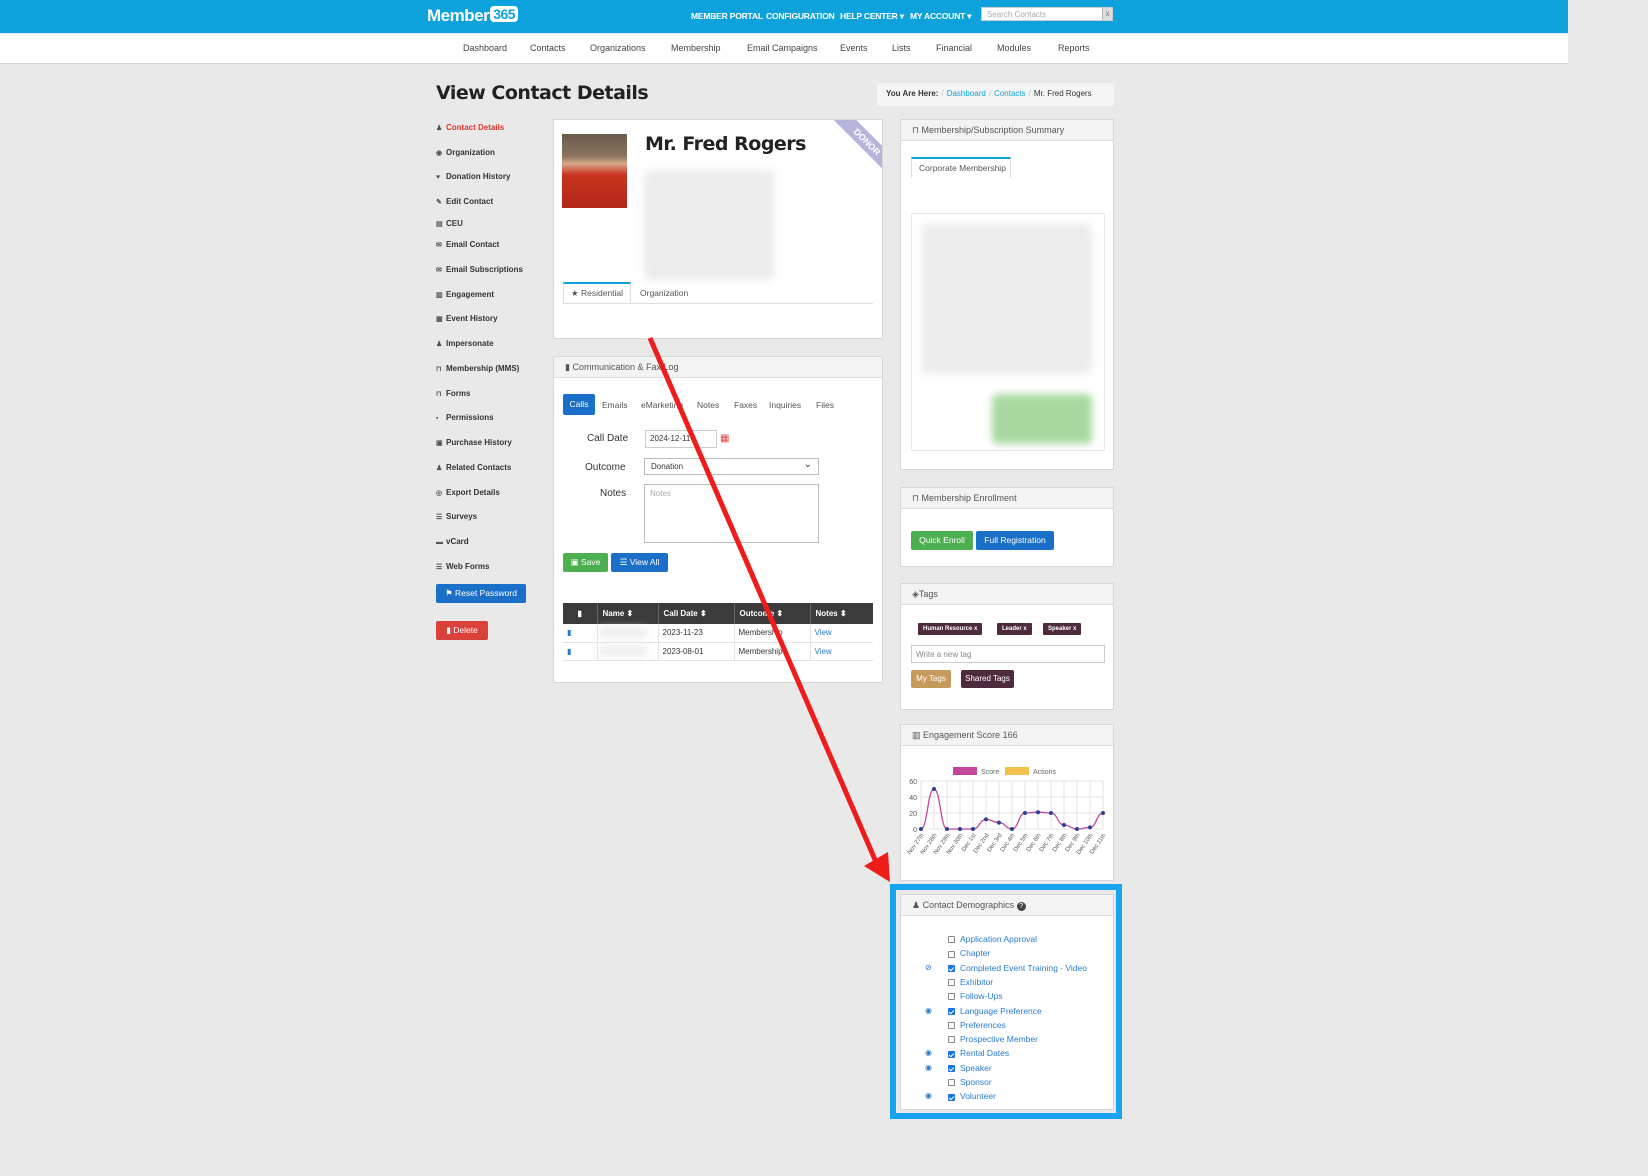 The image size is (1648, 1176). I want to click on notes-textarea: Notes, so click(731, 513).